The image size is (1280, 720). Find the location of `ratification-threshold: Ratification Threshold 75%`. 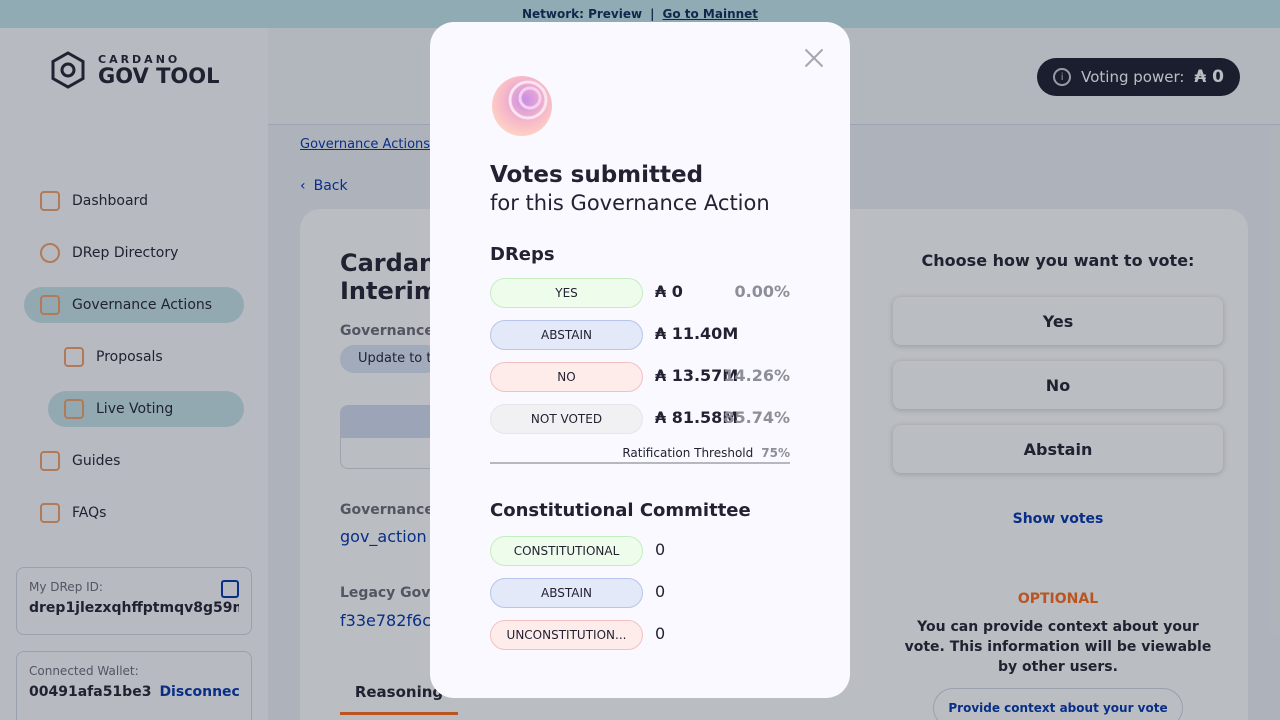

ratification-threshold: Ratification Threshold 75% is located at coordinates (640, 455).